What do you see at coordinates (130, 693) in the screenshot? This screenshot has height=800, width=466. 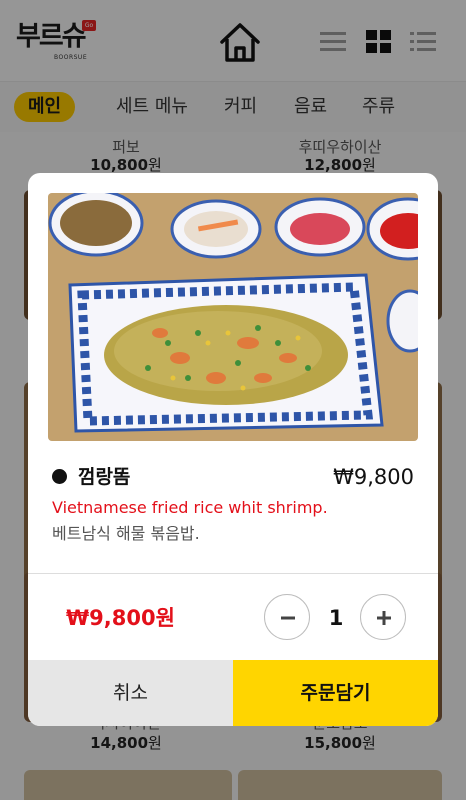 I see `cancel-button: 취소` at bounding box center [130, 693].